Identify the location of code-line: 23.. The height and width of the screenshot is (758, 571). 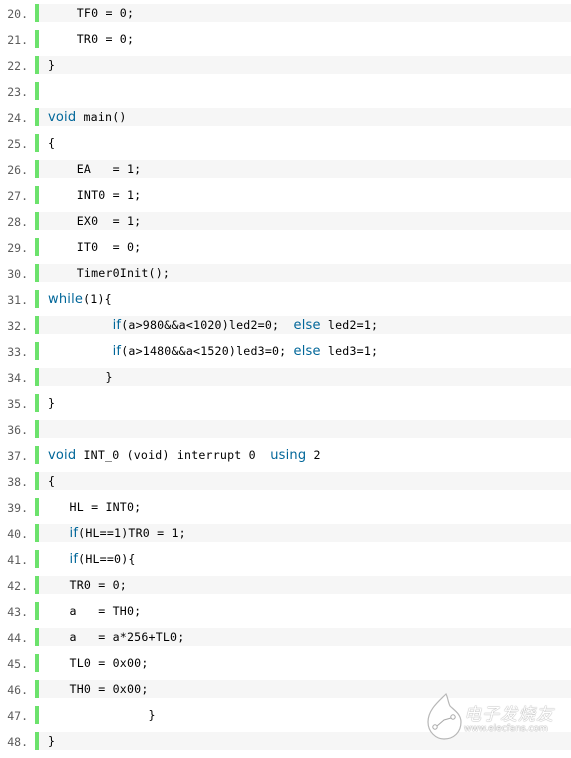
(285, 91).